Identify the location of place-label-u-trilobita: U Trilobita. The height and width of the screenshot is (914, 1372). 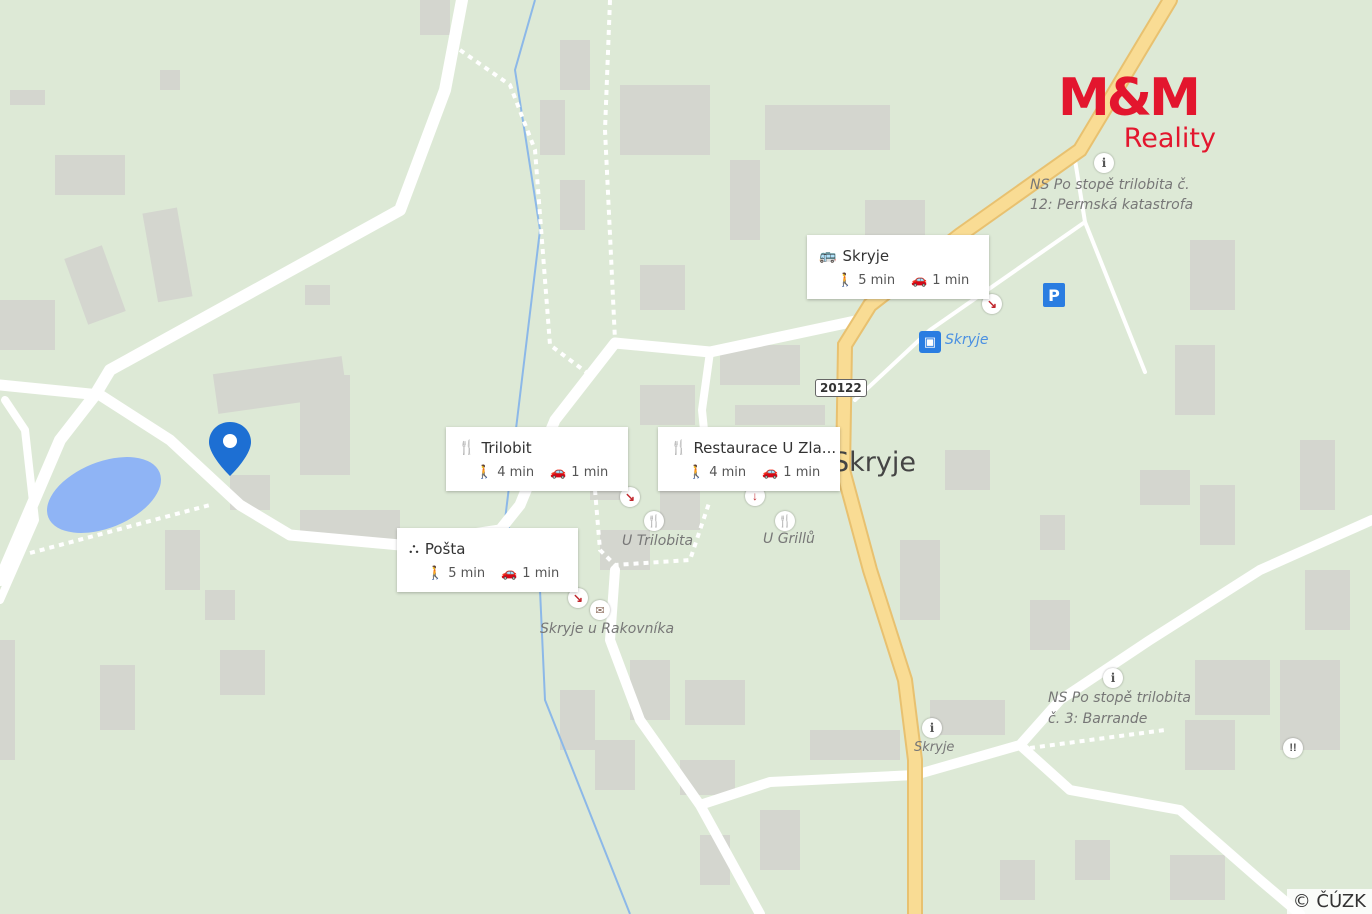
(658, 541).